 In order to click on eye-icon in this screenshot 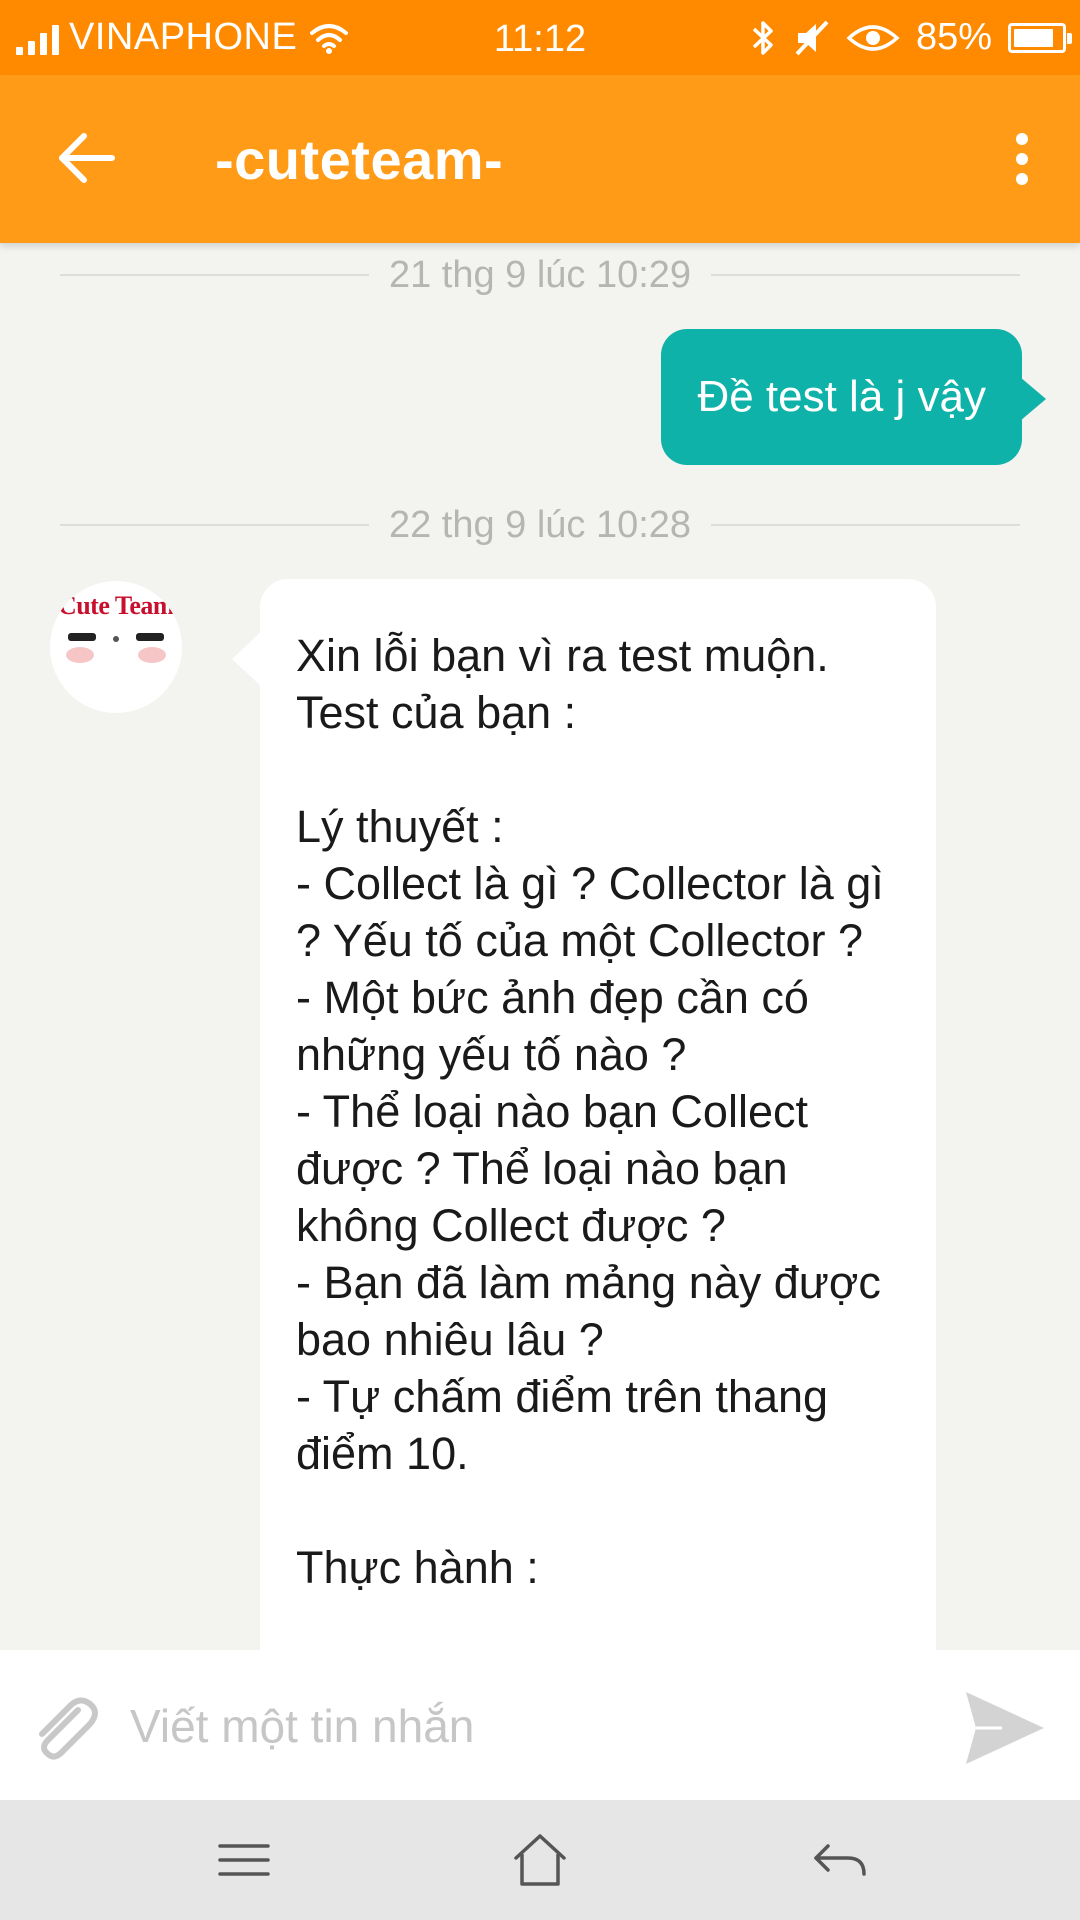, I will do `click(873, 37)`.